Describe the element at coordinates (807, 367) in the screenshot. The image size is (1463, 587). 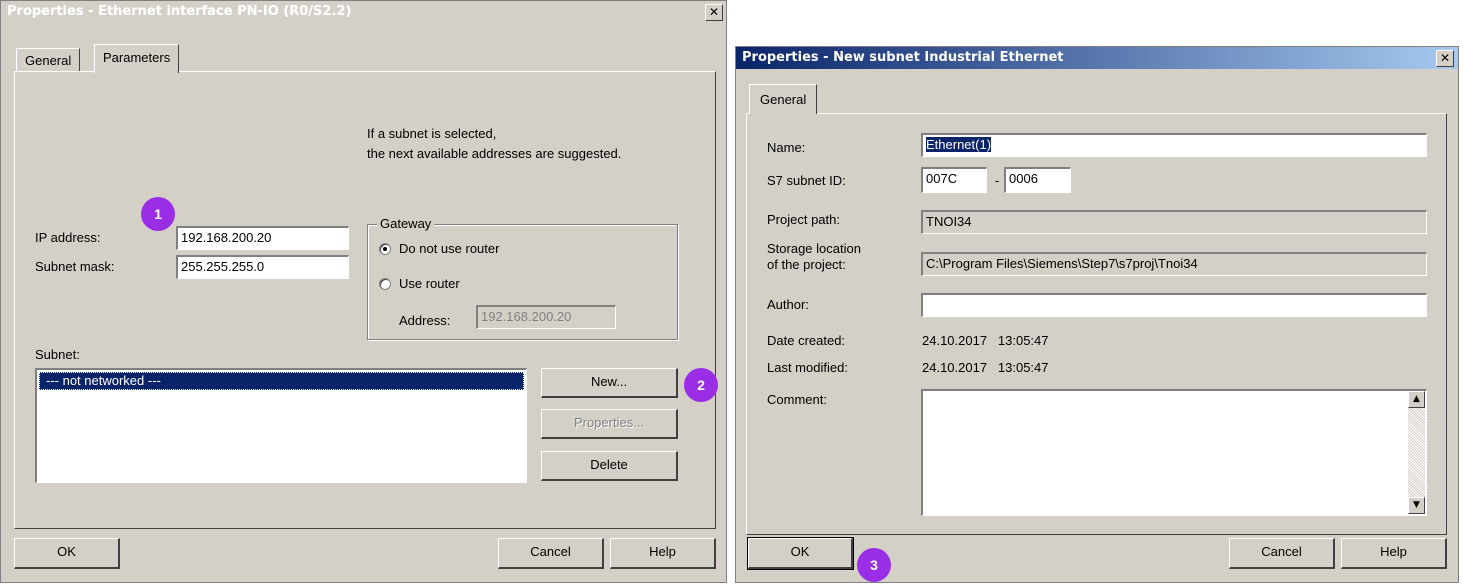
I see `last-modified-label: Last modified:` at that location.